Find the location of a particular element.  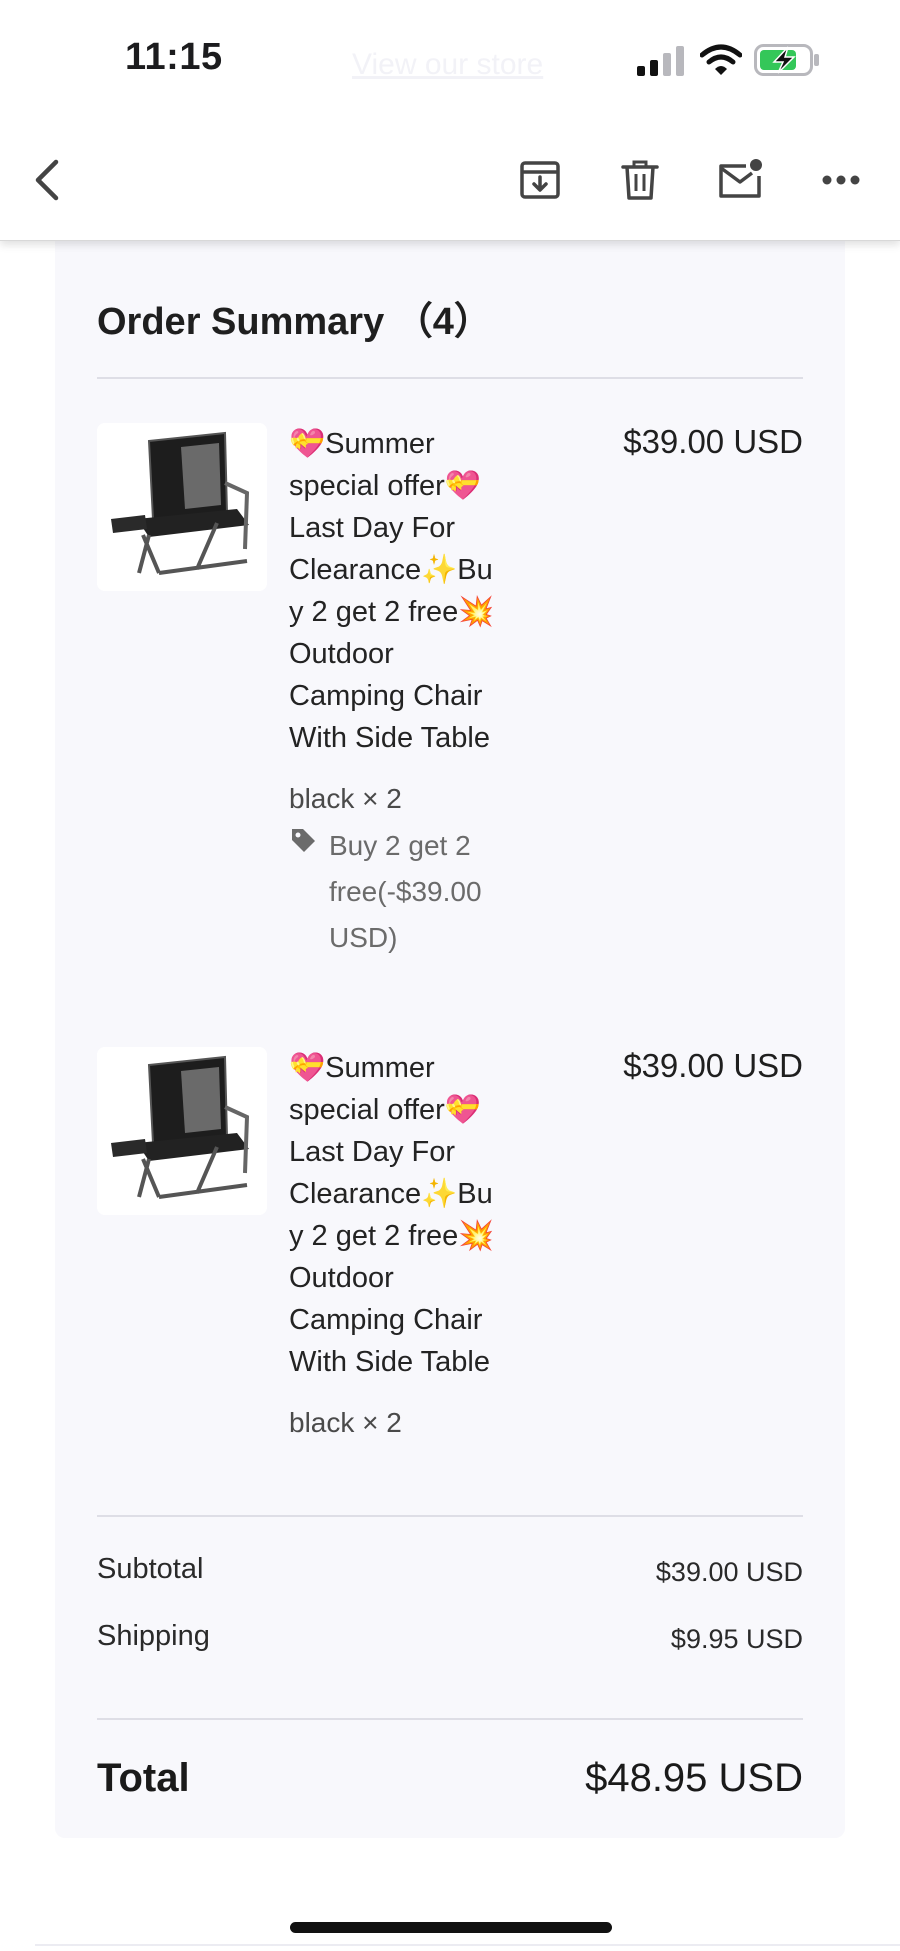

wifi-icon is located at coordinates (721, 59).